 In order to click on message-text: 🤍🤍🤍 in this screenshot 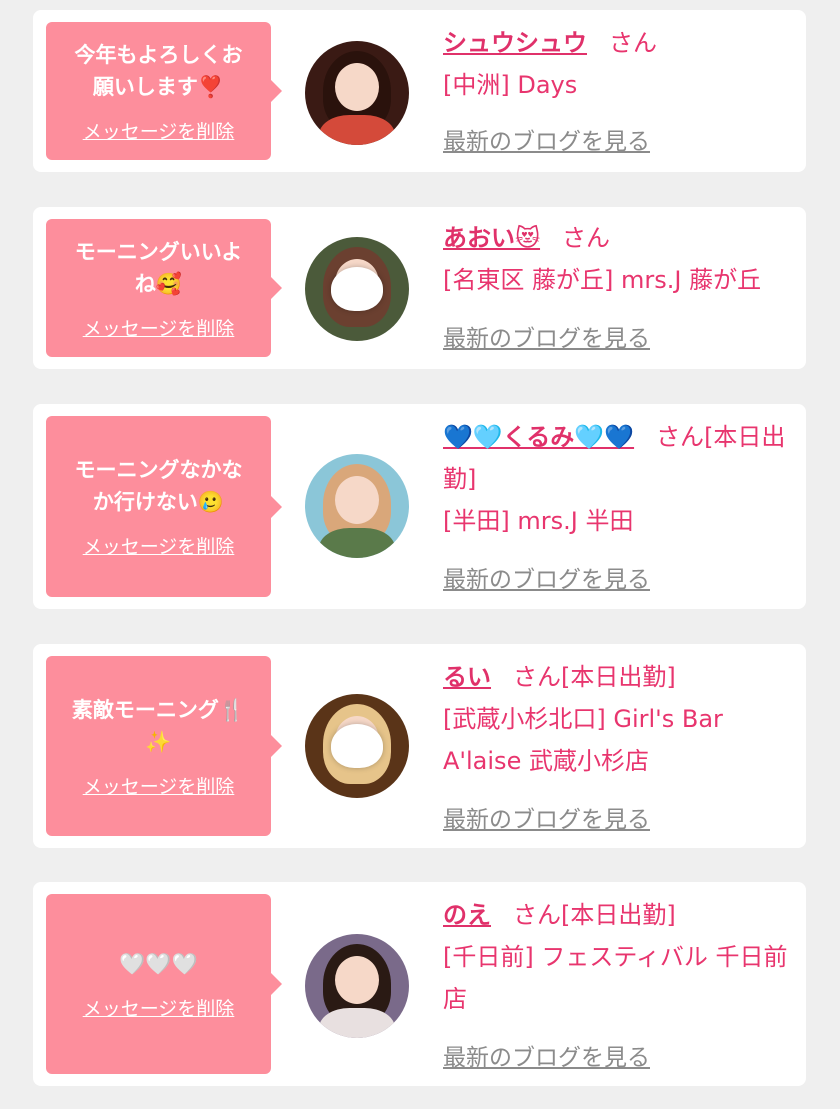, I will do `click(158, 963)`.